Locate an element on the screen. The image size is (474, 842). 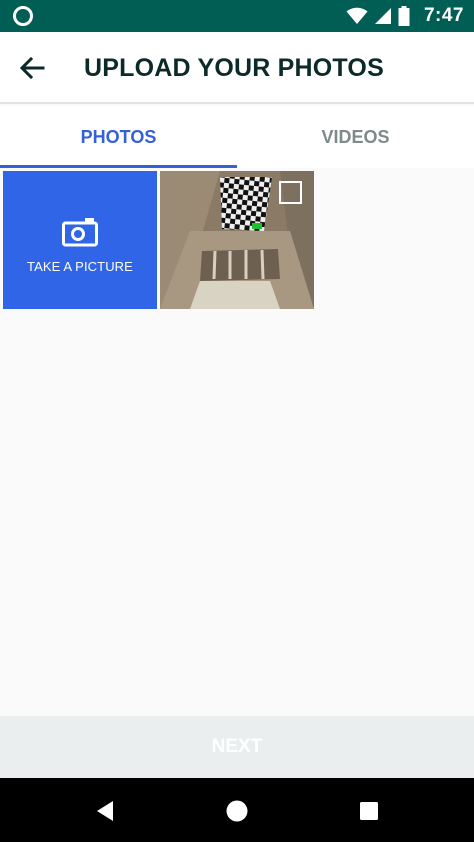
recents-square-icon is located at coordinates (369, 811).